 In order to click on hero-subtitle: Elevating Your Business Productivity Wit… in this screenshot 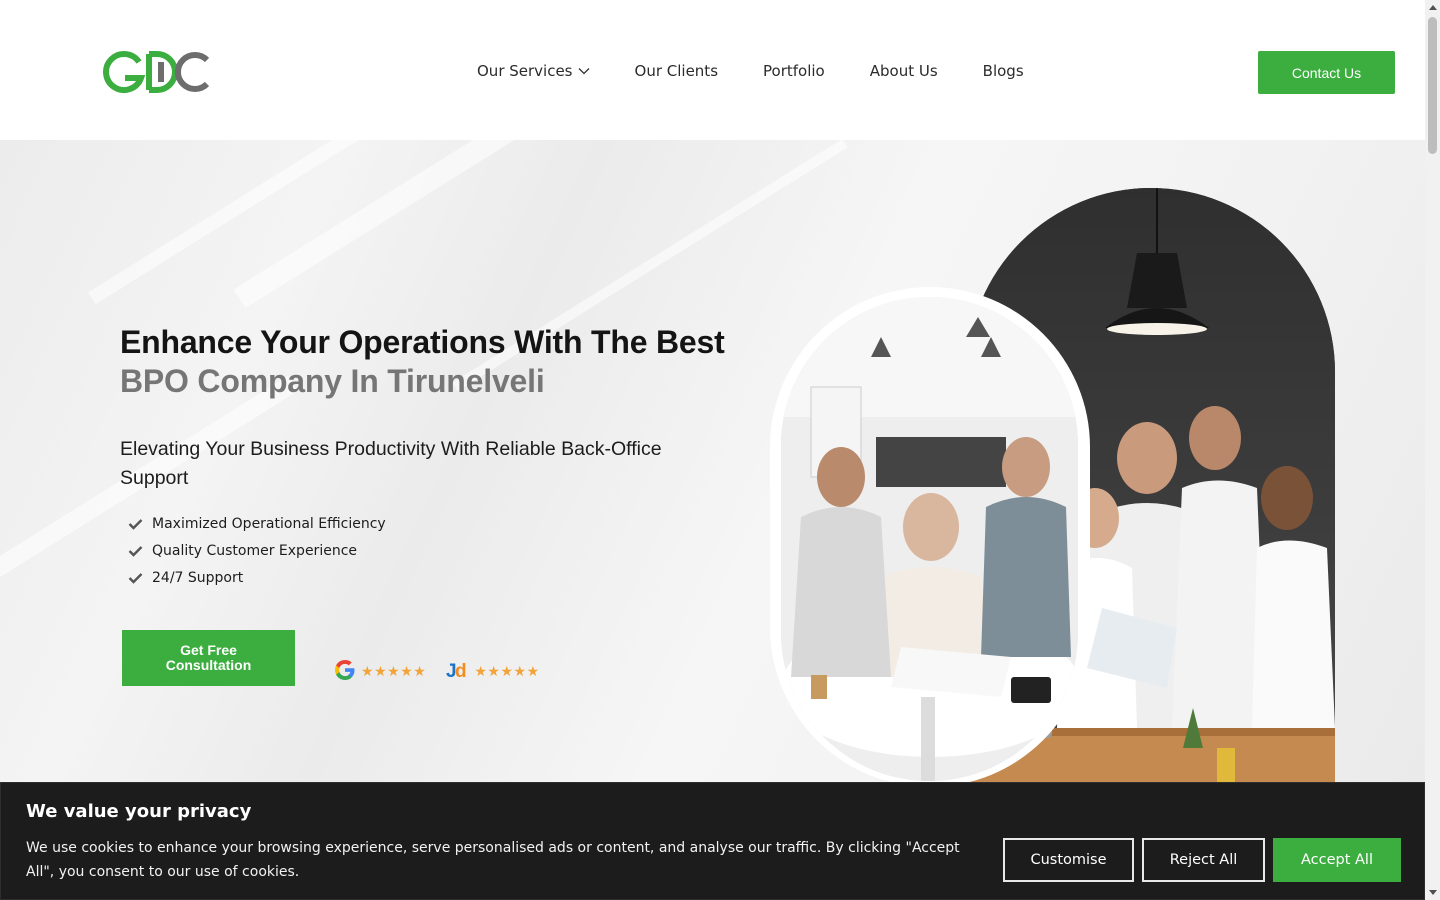, I will do `click(391, 463)`.